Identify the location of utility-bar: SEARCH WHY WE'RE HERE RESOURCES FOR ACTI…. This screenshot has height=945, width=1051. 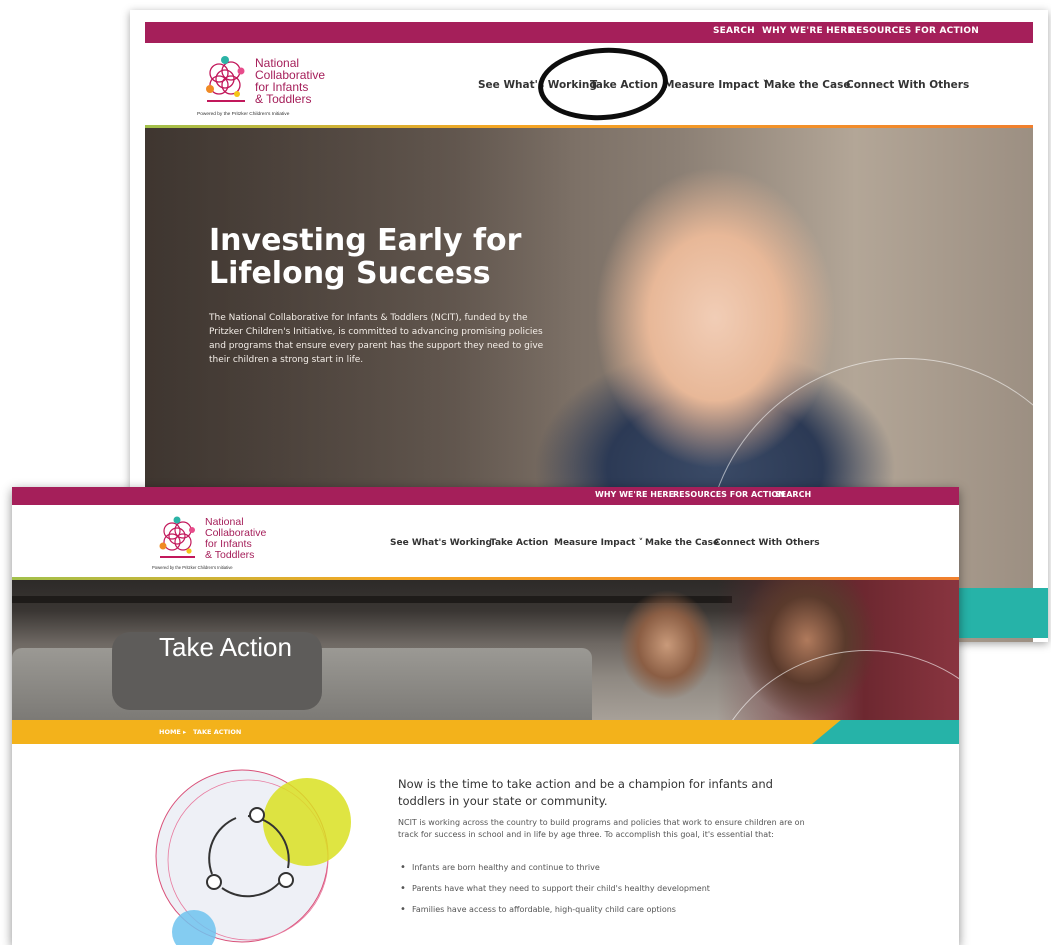
(589, 32).